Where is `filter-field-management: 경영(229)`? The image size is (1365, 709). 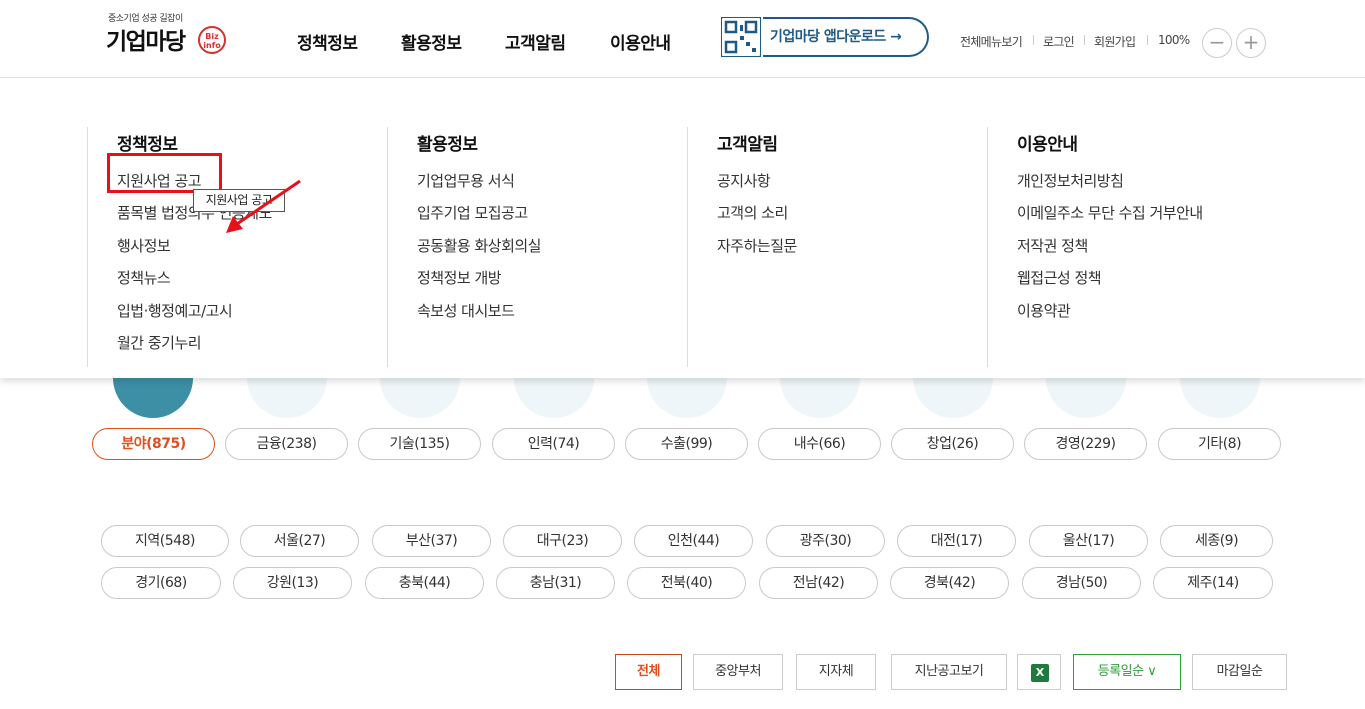
filter-field-management: 경영(229) is located at coordinates (1085, 444).